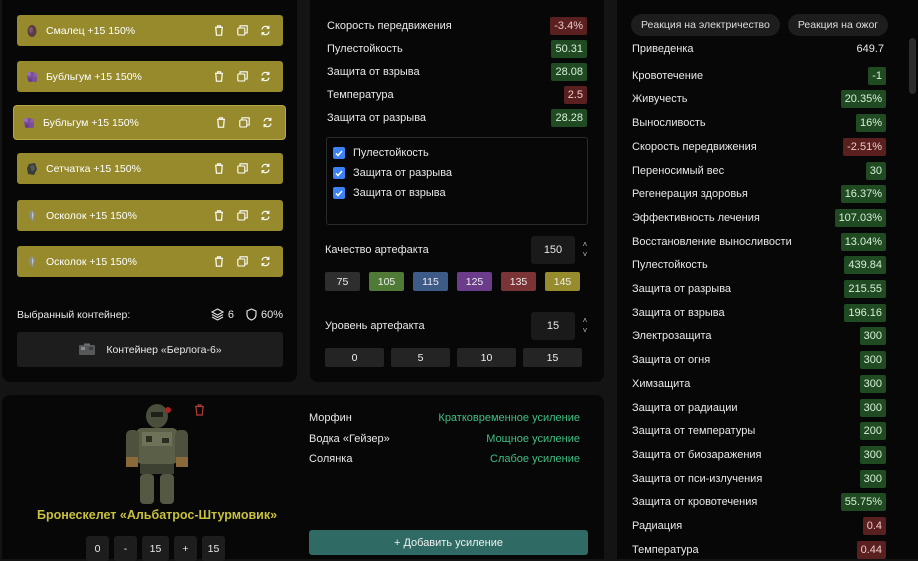 The height and width of the screenshot is (561, 918). Describe the element at coordinates (838, 25) in the screenshot. I see `tab-burn-reaction: Реакция на ожог` at that location.